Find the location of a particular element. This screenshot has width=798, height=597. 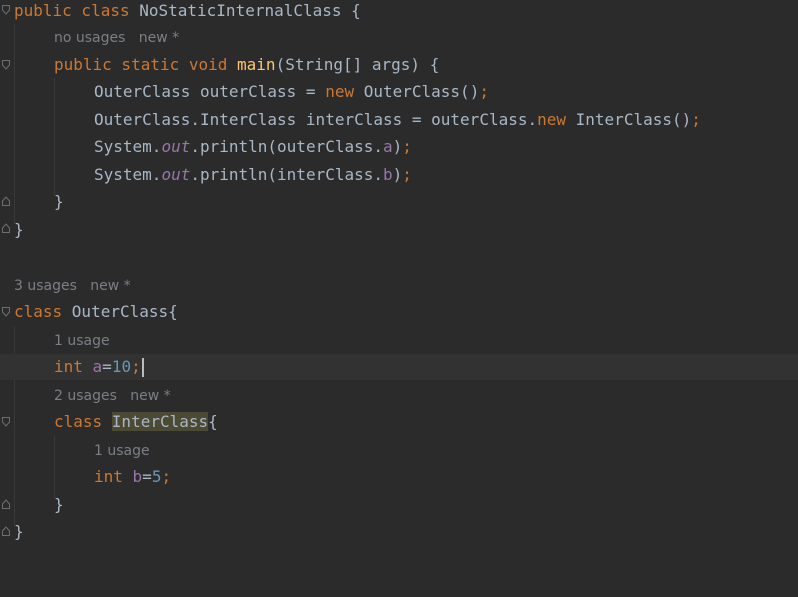

inlay-hint: 3 usages new * is located at coordinates (72, 286).